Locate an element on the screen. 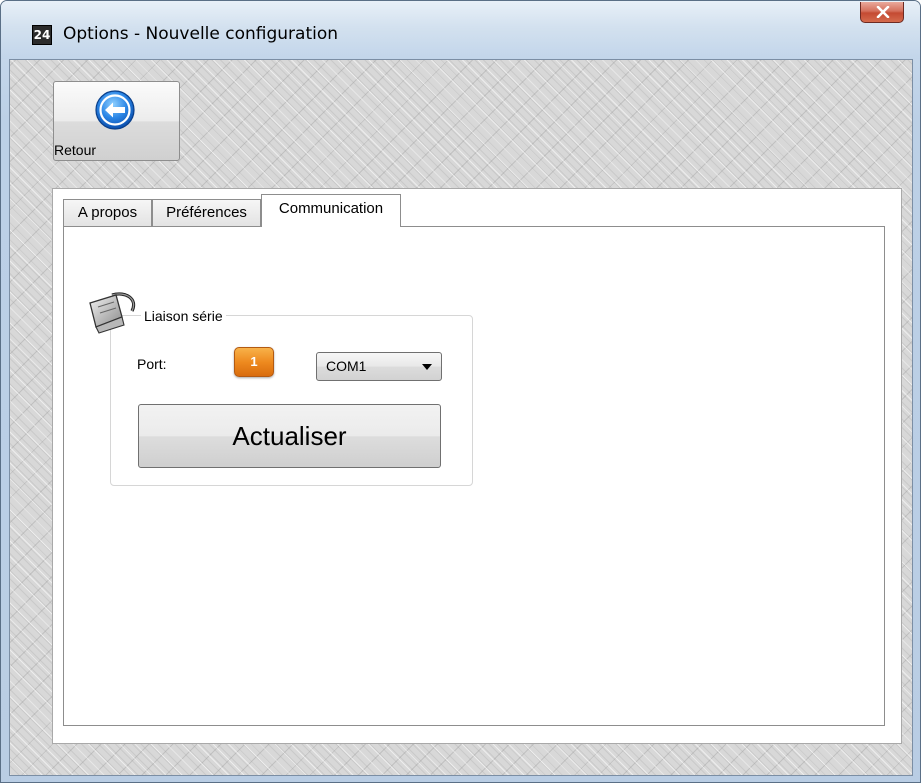 The height and width of the screenshot is (783, 921). port-select: COM1 is located at coordinates (379, 366).